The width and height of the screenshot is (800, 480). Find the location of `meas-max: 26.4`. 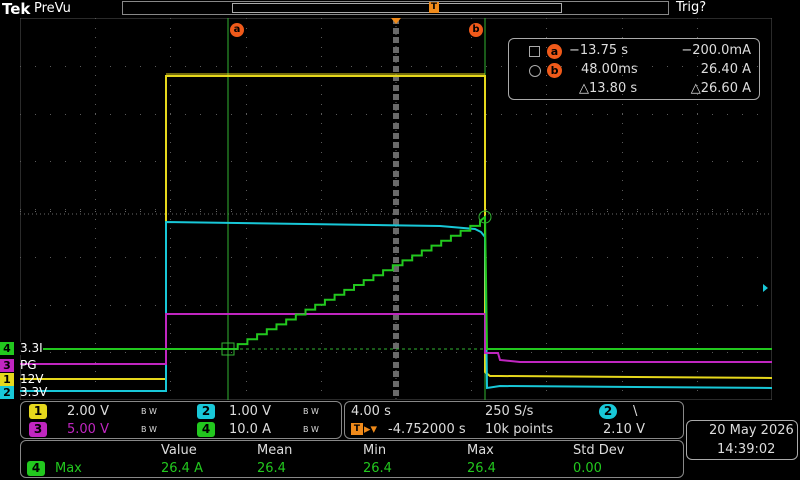

meas-max: 26.4 is located at coordinates (481, 468).